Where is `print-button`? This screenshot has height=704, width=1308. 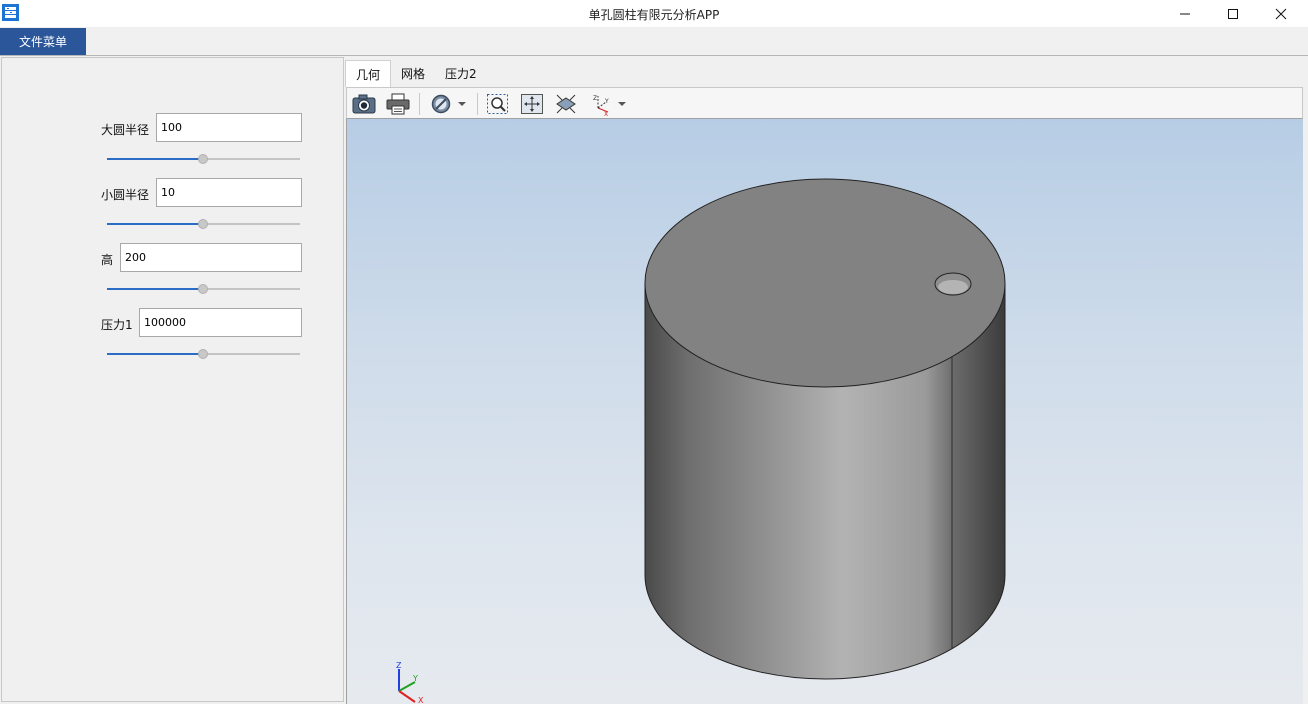 print-button is located at coordinates (398, 104).